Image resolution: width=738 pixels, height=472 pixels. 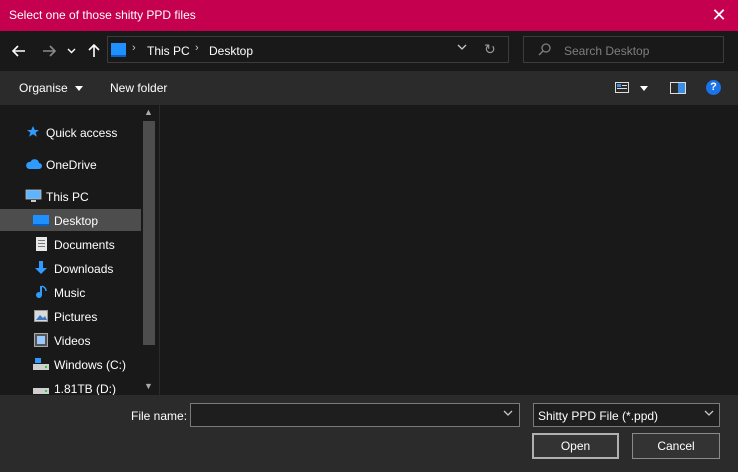 I want to click on recent-locations-button, so click(x=71, y=51).